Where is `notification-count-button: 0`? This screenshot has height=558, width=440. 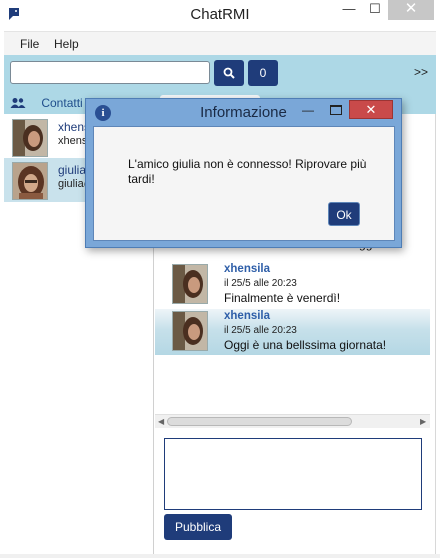 notification-count-button: 0 is located at coordinates (263, 73).